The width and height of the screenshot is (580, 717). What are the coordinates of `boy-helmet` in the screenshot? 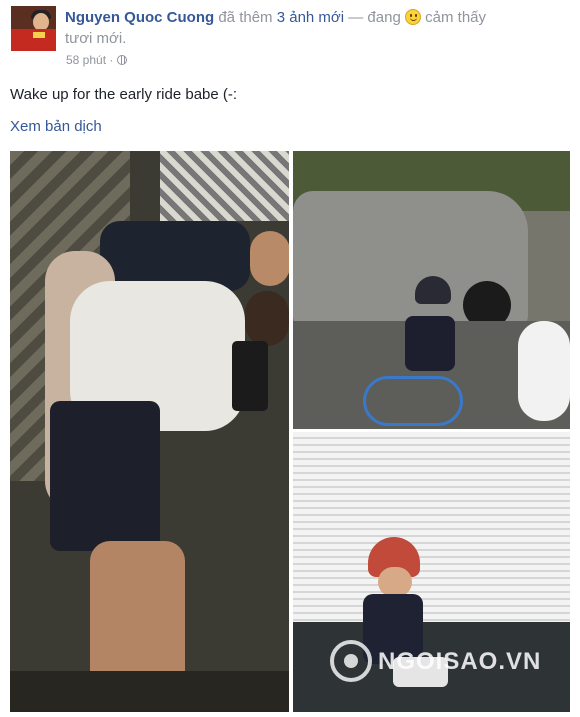 It's located at (433, 290).